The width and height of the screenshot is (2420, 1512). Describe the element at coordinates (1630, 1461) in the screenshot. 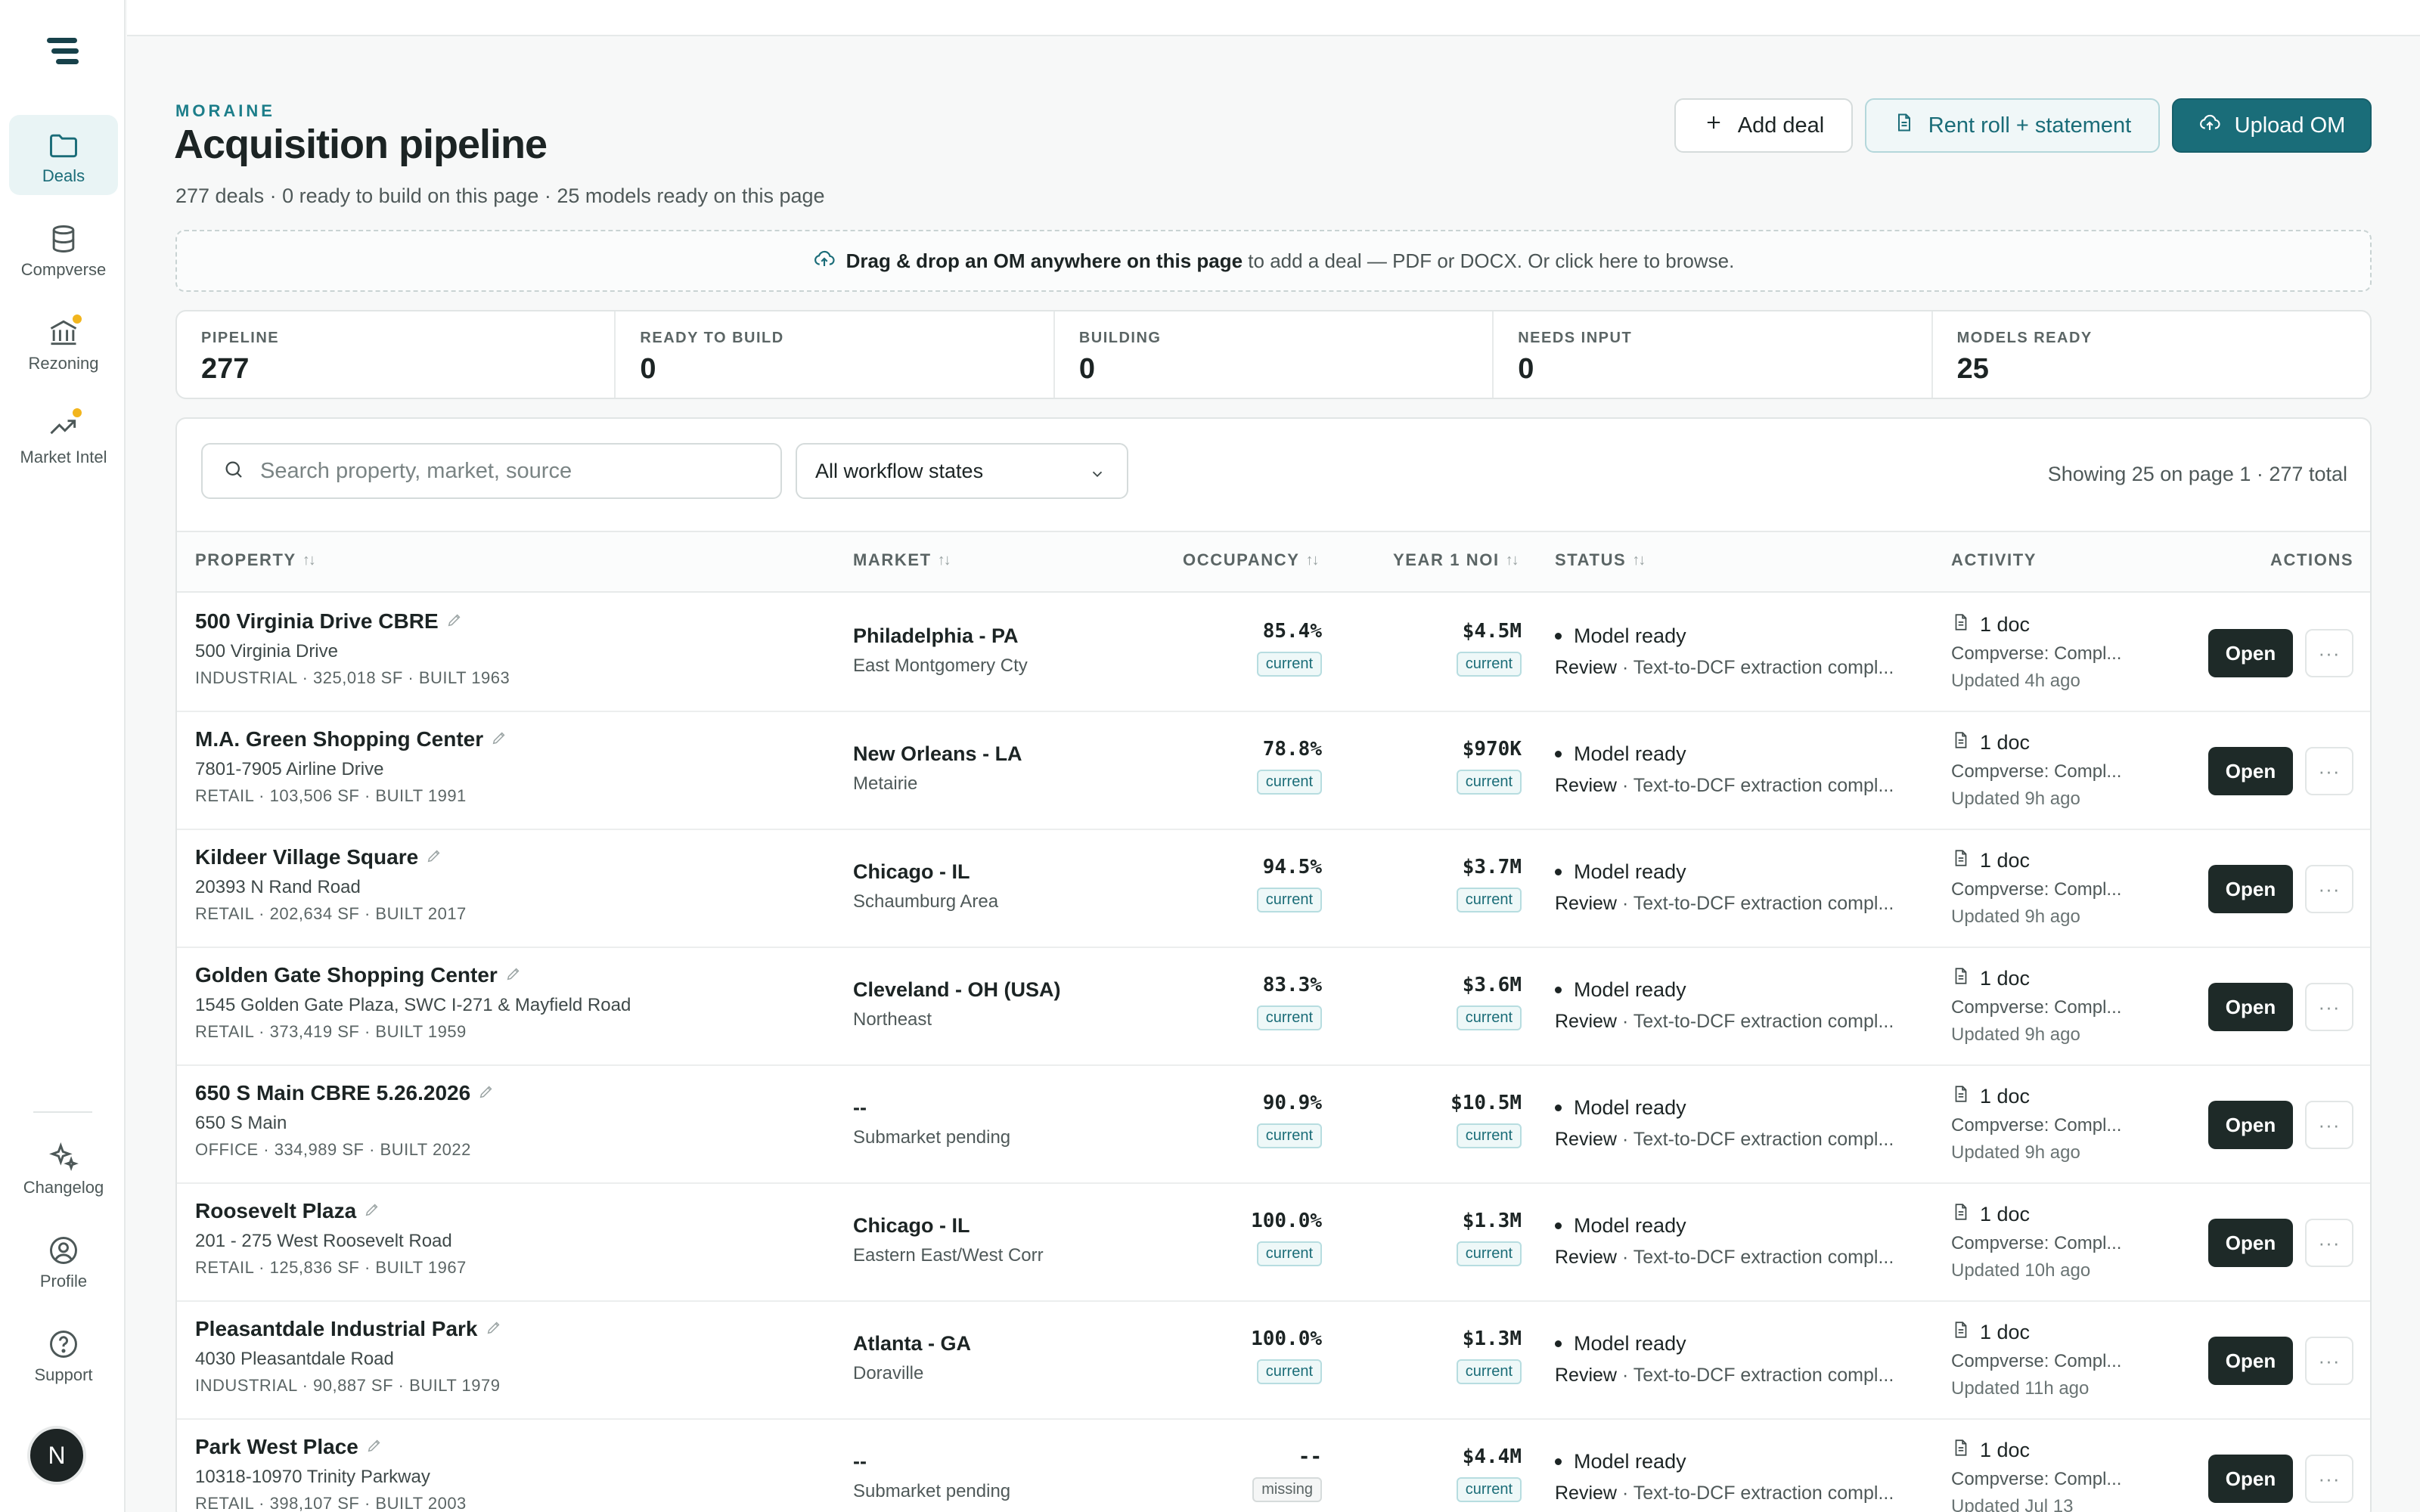

I see `status-text: Model ready` at that location.